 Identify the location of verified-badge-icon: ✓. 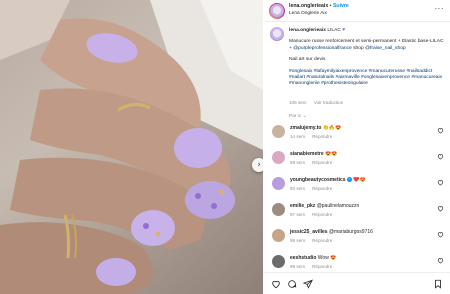
(349, 180).